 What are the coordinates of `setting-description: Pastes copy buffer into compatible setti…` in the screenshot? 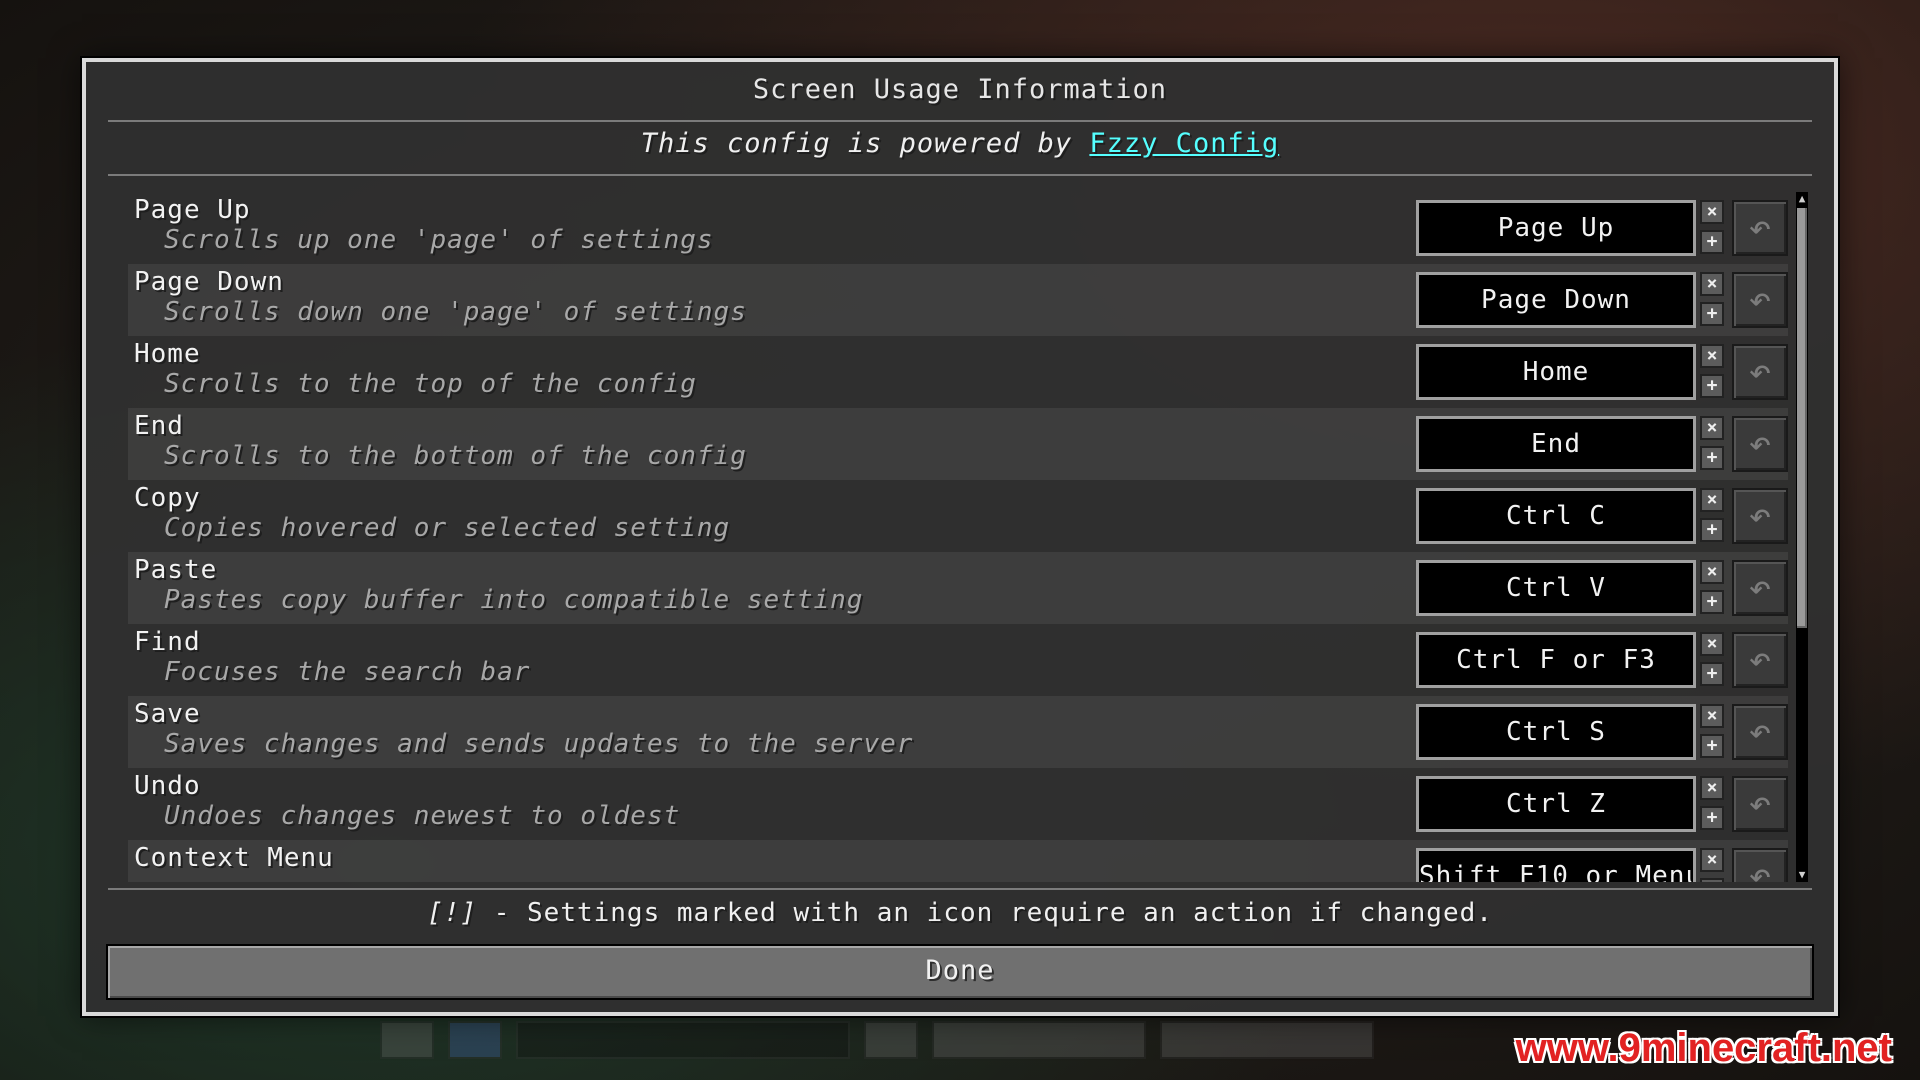 It's located at (514, 600).